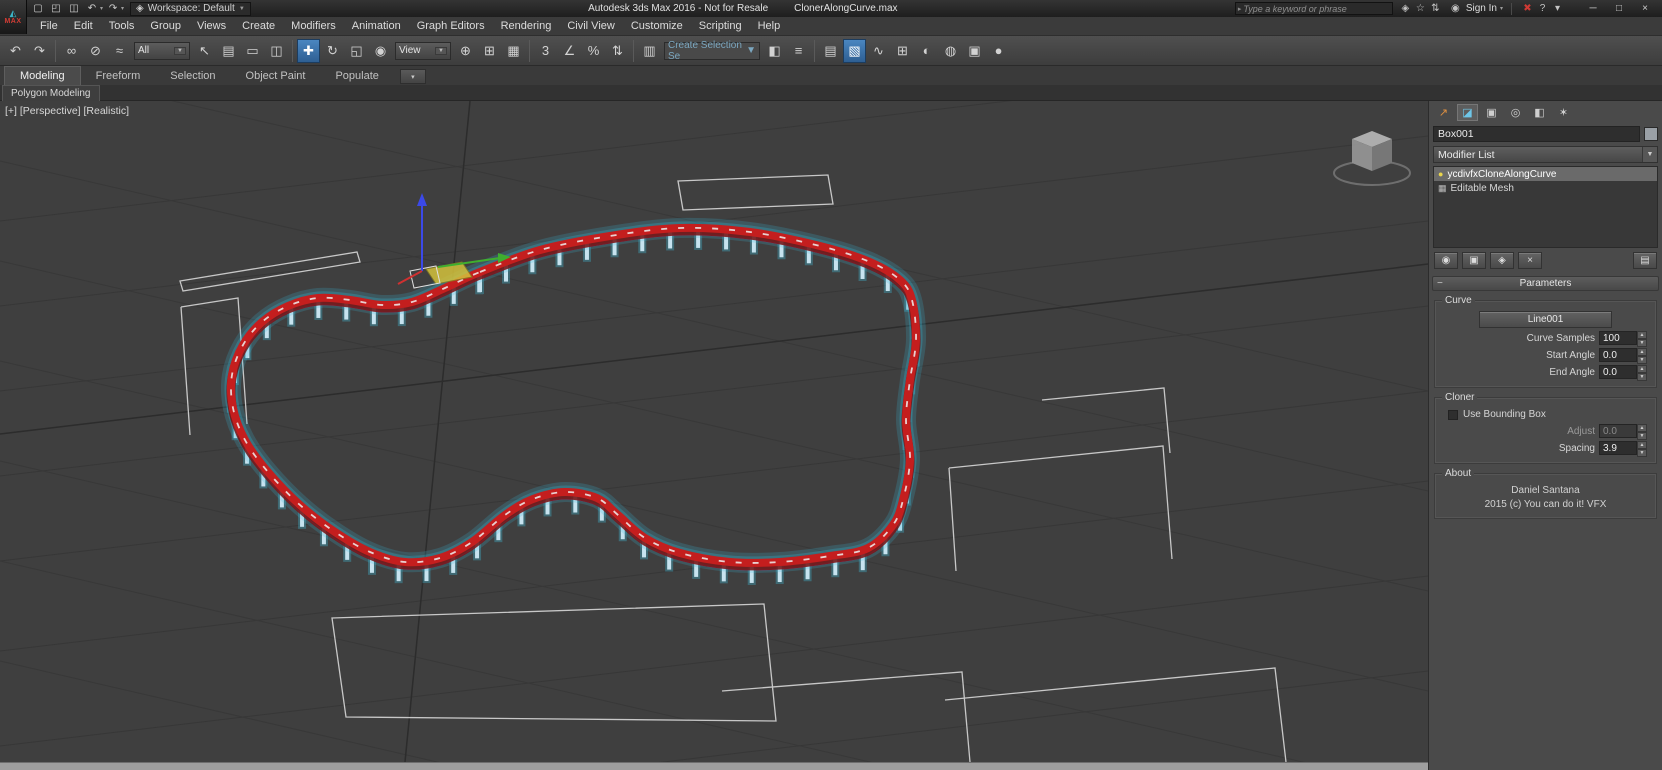 Image resolution: width=1662 pixels, height=770 pixels. Describe the element at coordinates (1645, 260) in the screenshot. I see `configure-modifier-sets-button: ▤` at that location.